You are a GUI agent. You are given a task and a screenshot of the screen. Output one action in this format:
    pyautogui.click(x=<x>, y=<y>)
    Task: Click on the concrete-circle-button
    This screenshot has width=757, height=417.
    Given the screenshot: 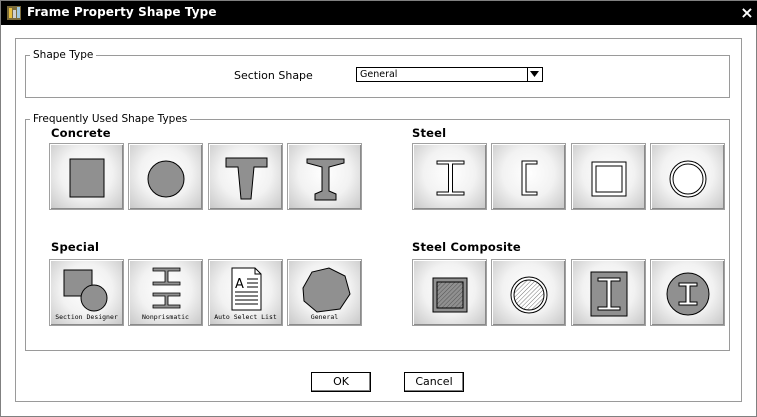 What is the action you would take?
    pyautogui.click(x=165, y=176)
    